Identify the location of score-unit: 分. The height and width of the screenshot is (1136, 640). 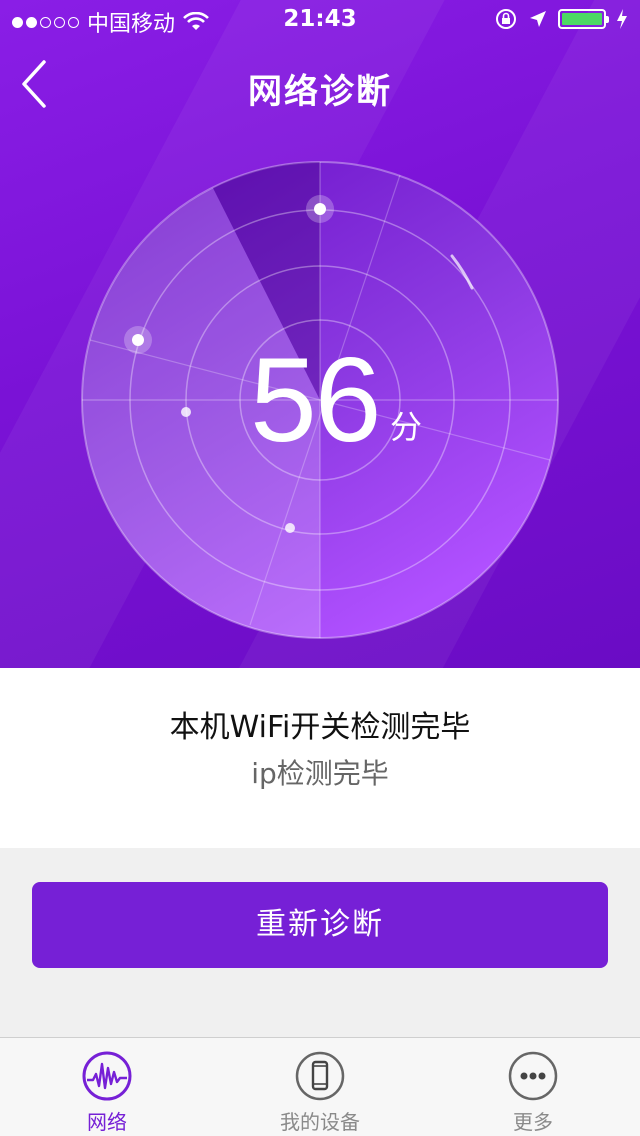
(406, 427).